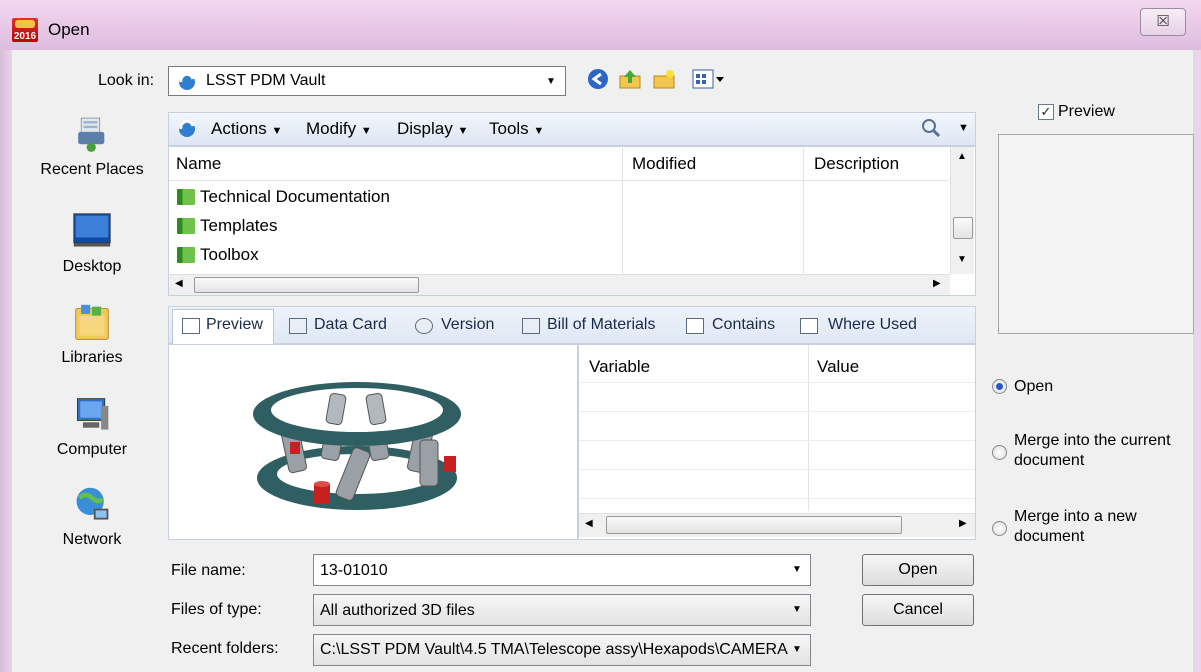 Image resolution: width=1201 pixels, height=672 pixels. What do you see at coordinates (918, 610) in the screenshot?
I see `cancel-button: Cancel` at bounding box center [918, 610].